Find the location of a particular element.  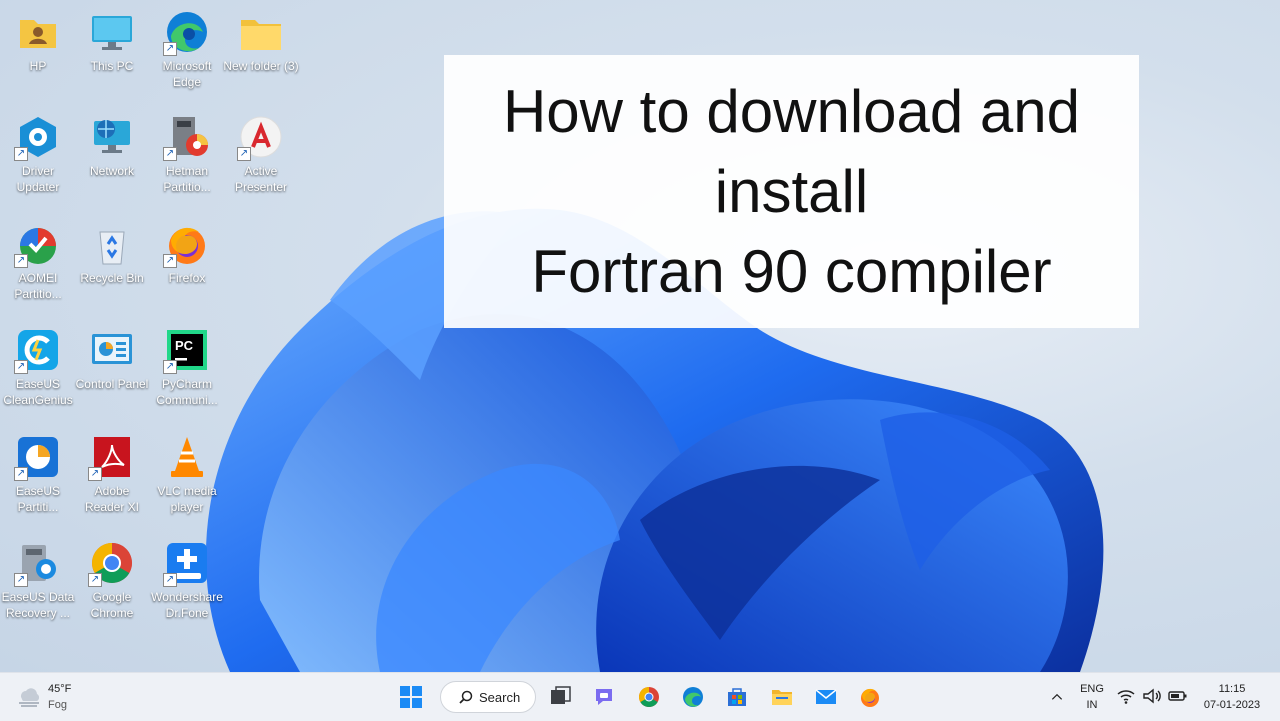

taskbar-search: Search is located at coordinates (488, 697).